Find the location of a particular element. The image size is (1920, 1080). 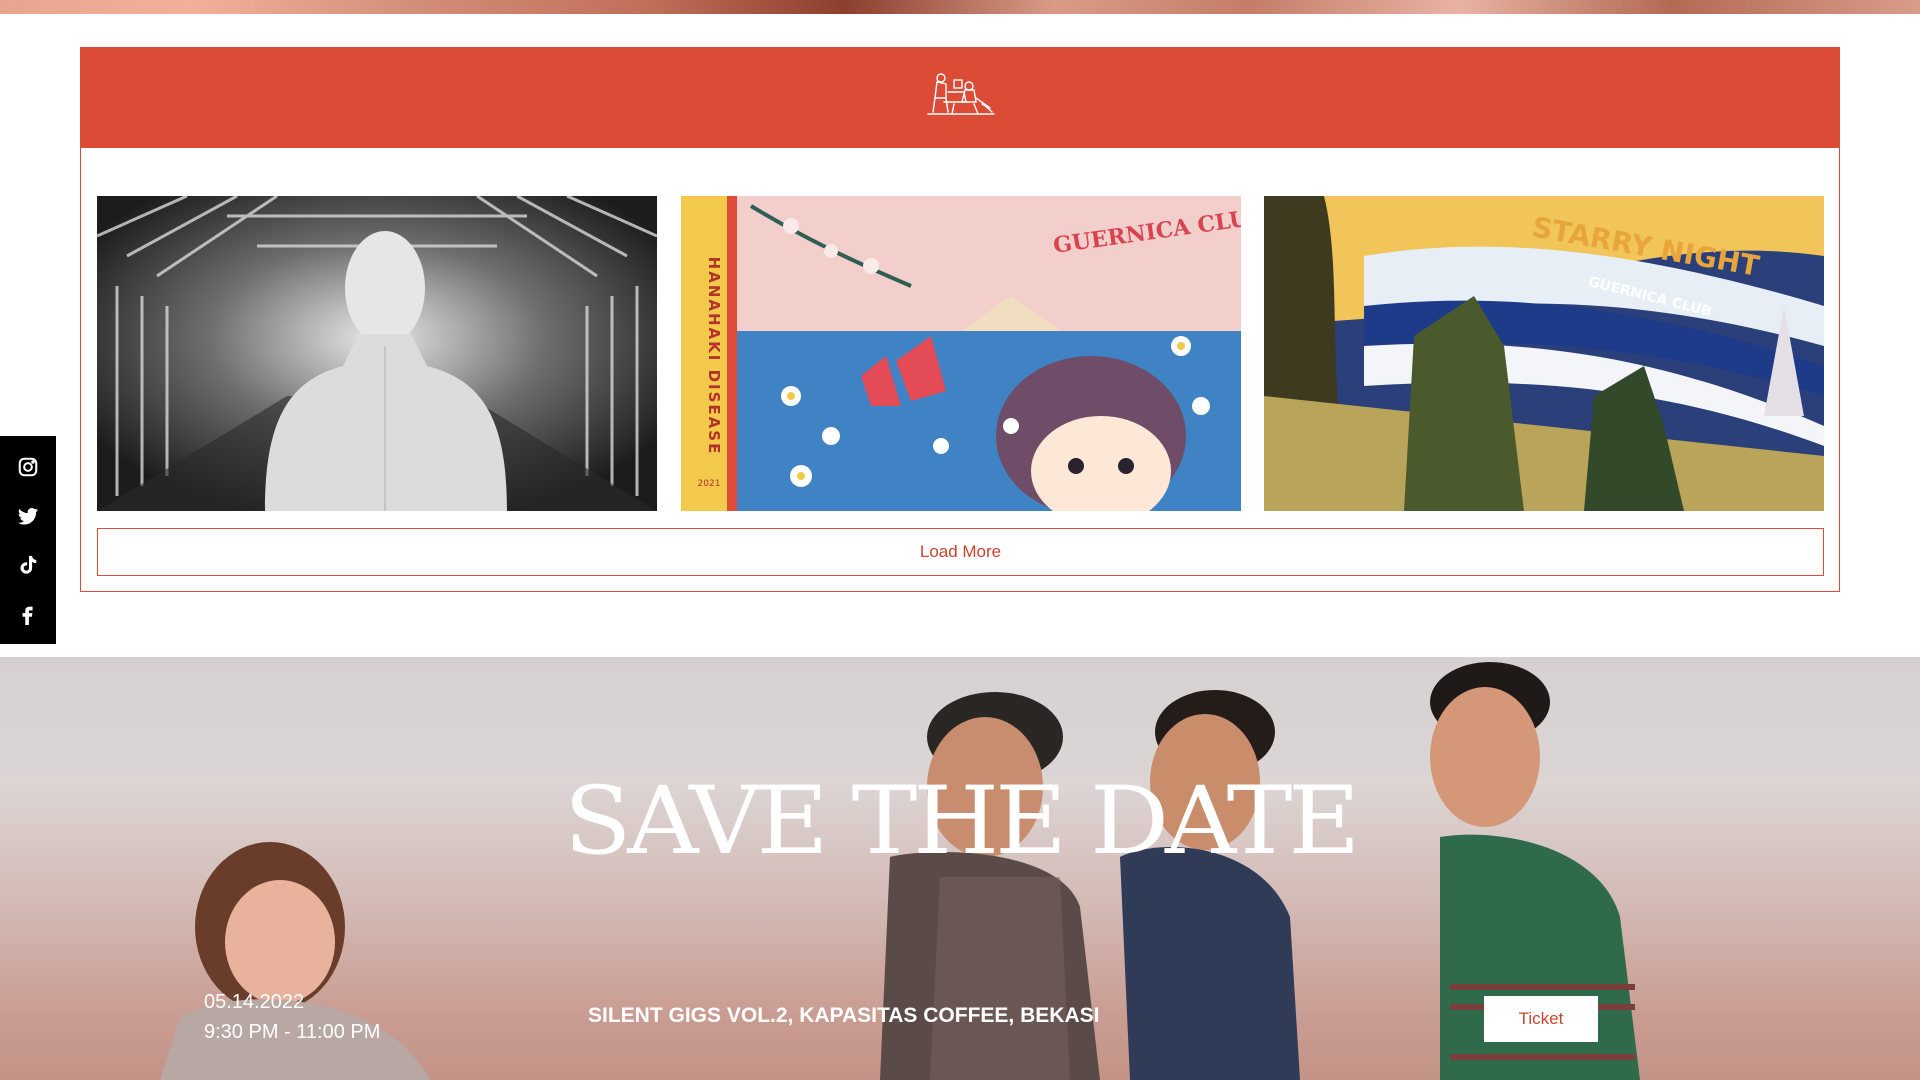

thumbnail-2-side-text: HANAHAKI DISEASE is located at coordinates (714, 356).